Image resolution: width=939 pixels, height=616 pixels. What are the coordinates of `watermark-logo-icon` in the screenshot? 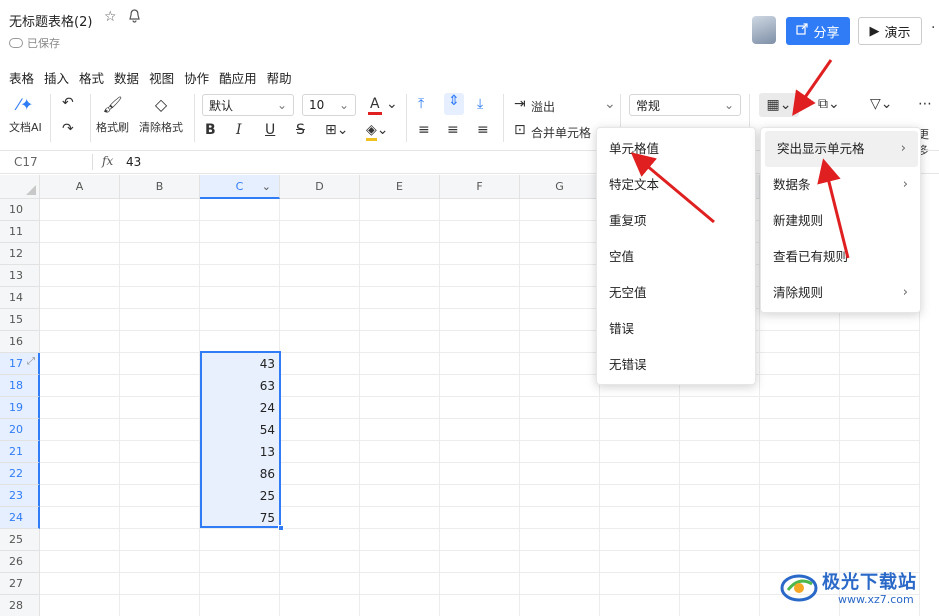 It's located at (799, 588).